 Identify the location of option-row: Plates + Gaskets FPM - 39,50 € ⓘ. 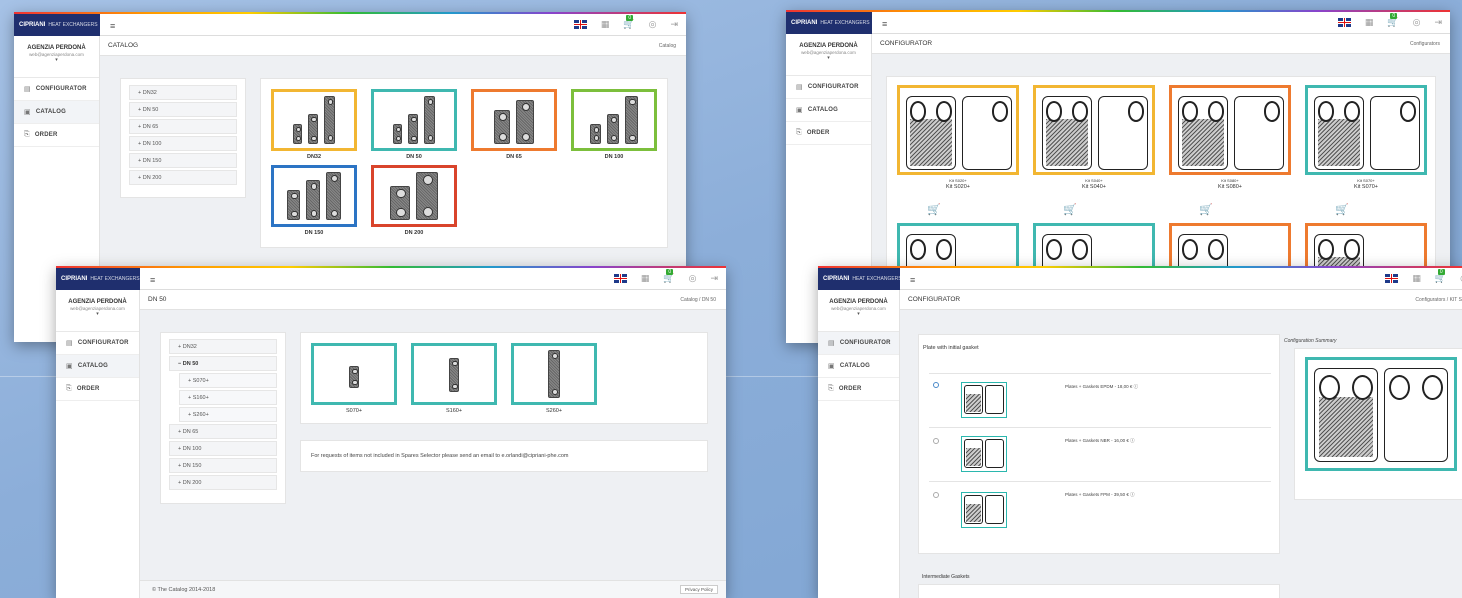
(1100, 514).